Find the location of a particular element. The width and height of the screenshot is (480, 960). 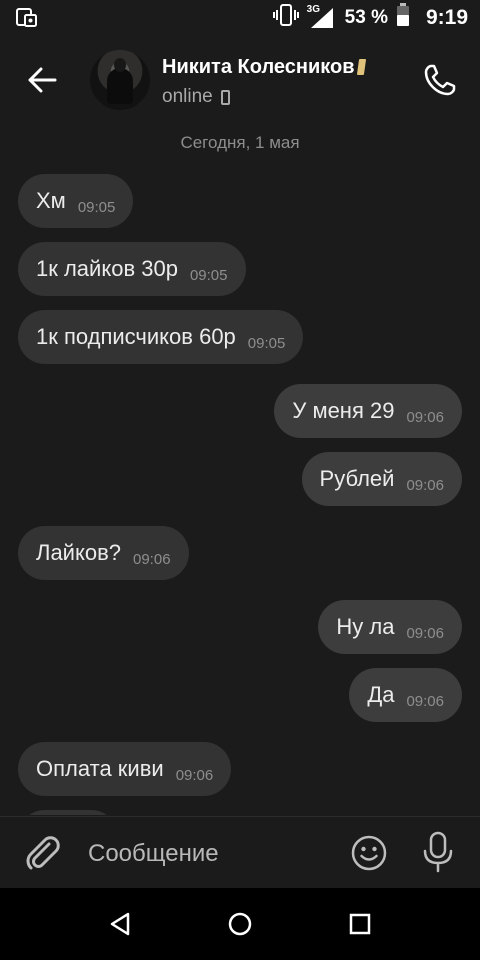

paperclip-icon is located at coordinates (43, 853).